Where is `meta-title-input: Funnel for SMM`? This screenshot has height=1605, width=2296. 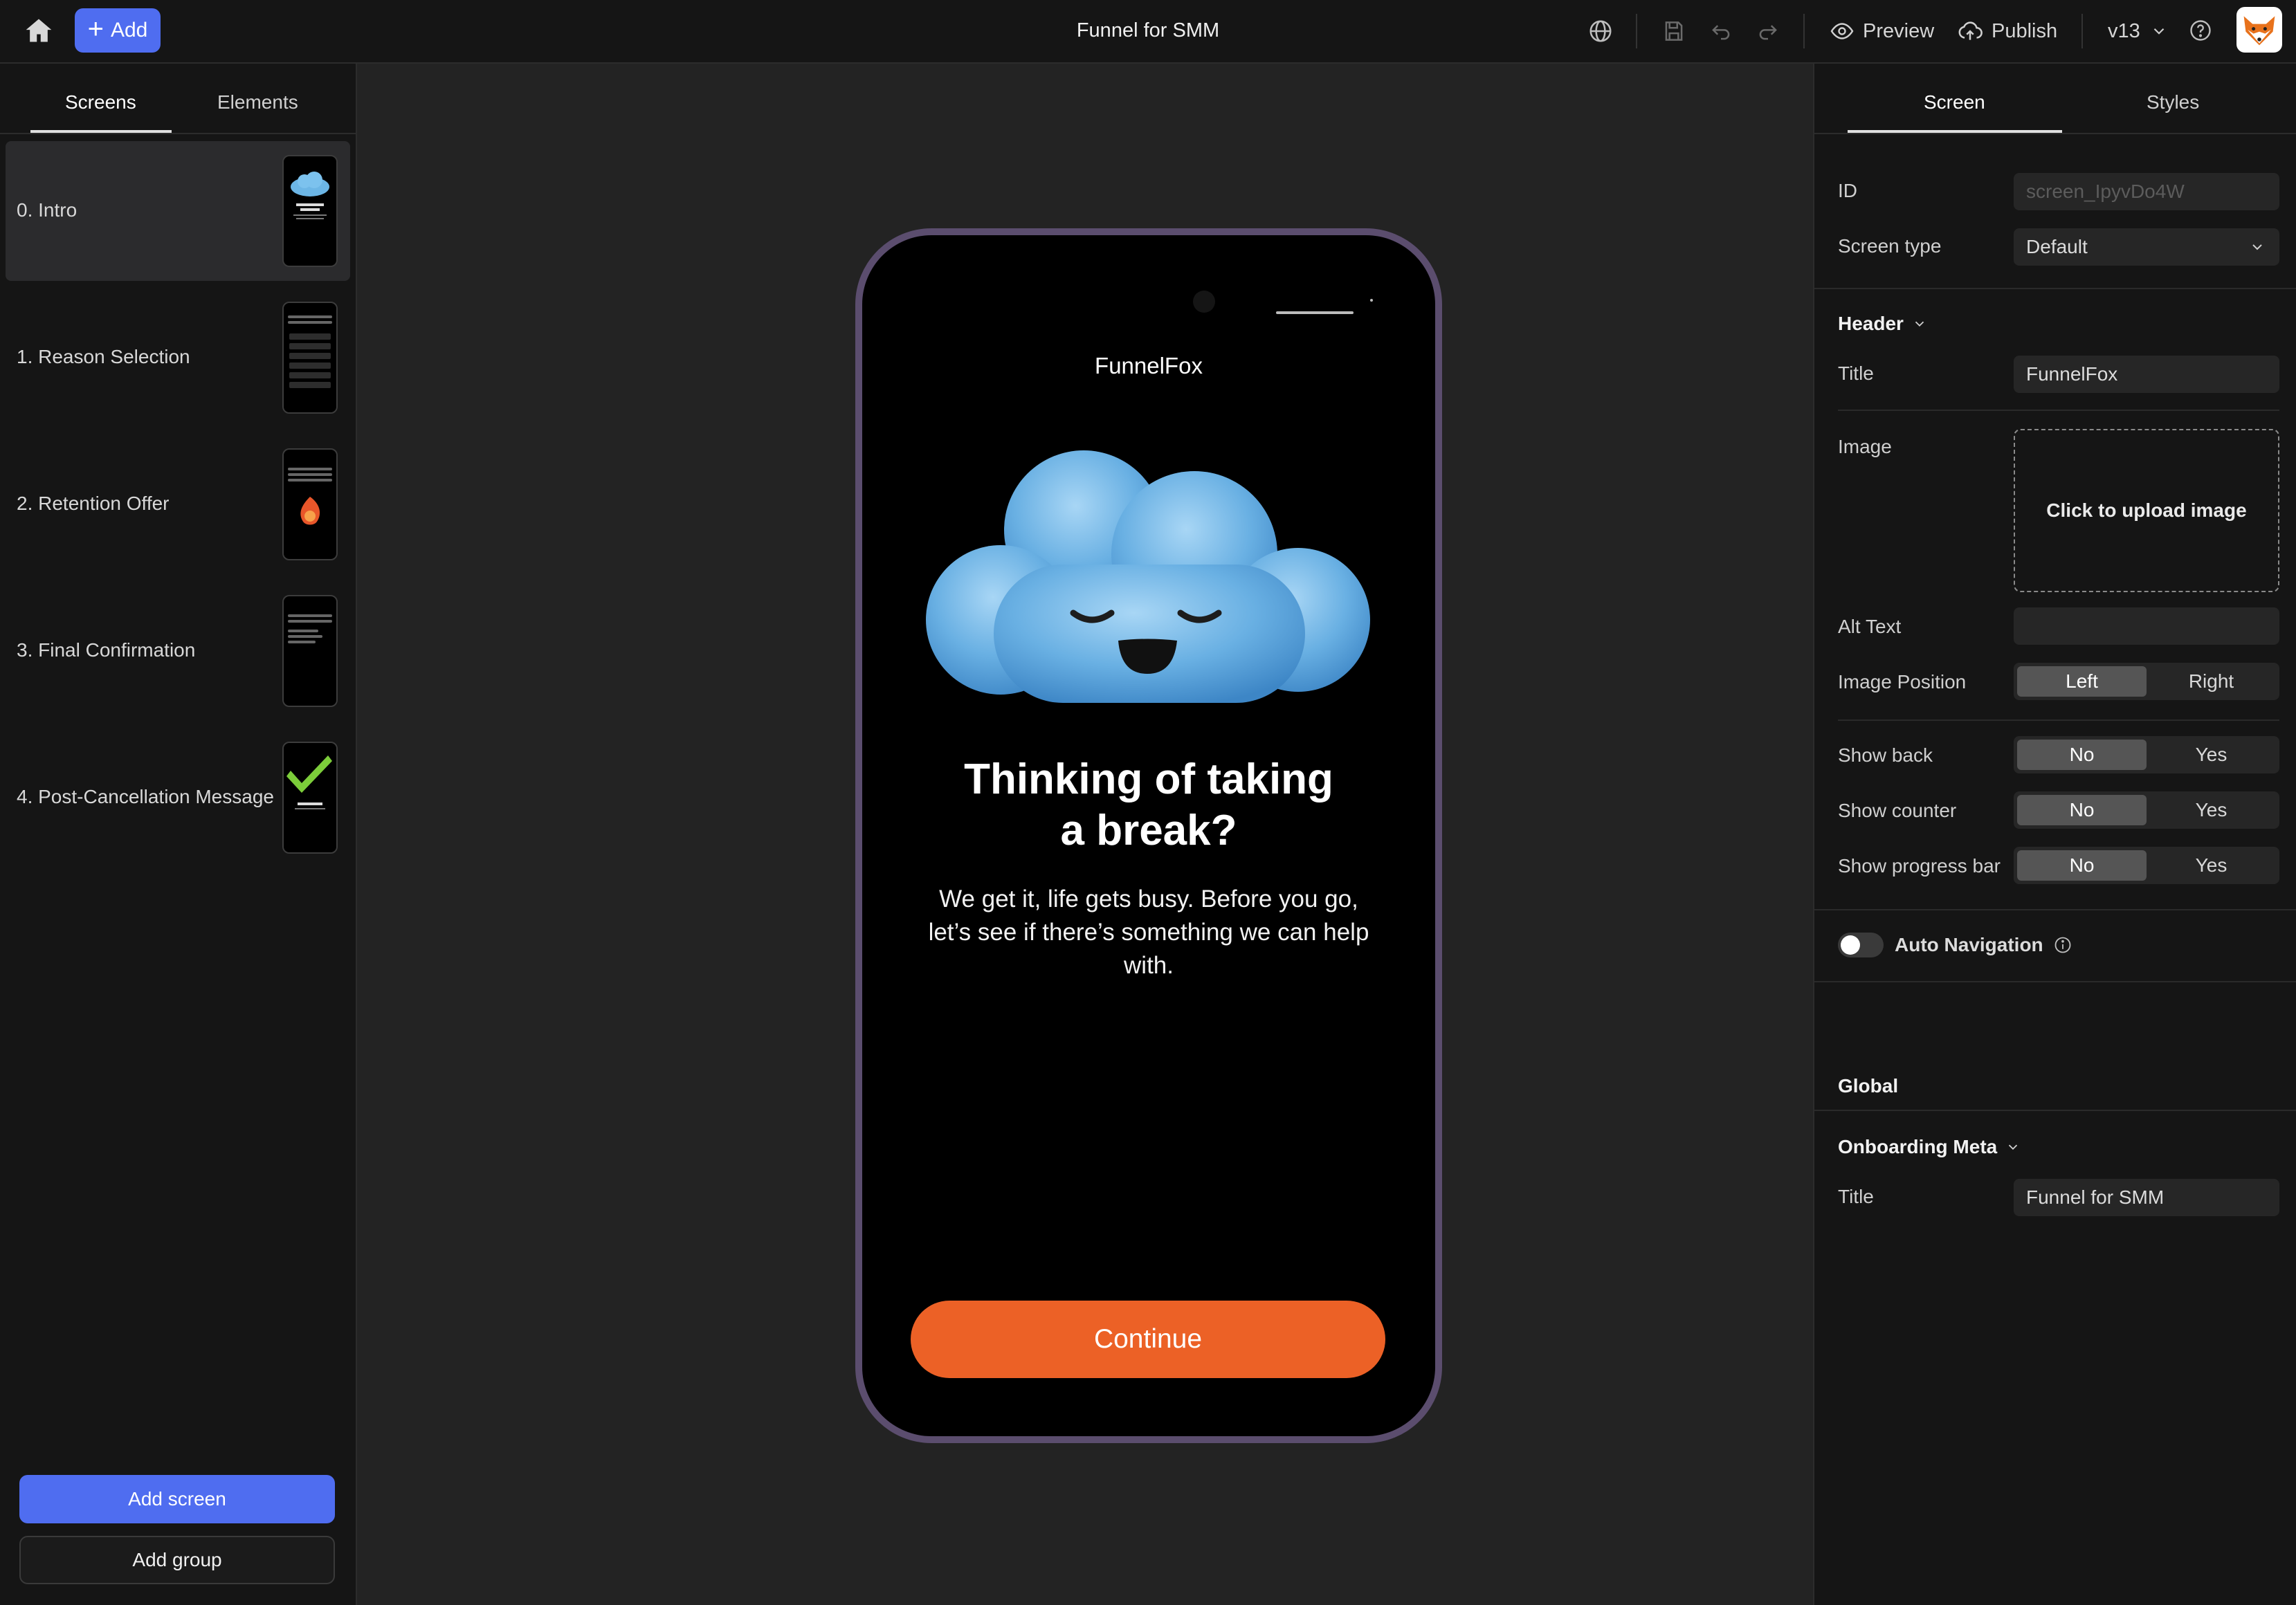 meta-title-input: Funnel for SMM is located at coordinates (2146, 1197).